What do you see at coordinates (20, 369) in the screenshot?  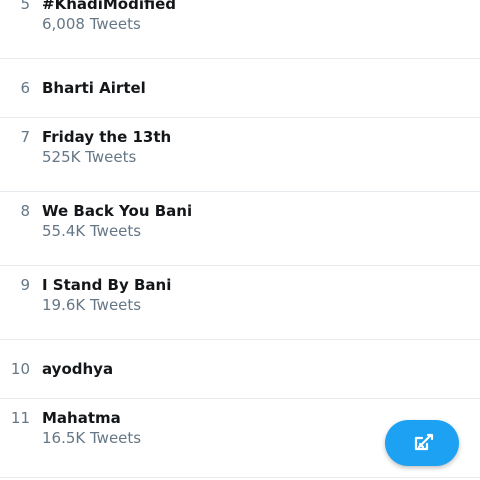 I see `trend-rank: 10` at bounding box center [20, 369].